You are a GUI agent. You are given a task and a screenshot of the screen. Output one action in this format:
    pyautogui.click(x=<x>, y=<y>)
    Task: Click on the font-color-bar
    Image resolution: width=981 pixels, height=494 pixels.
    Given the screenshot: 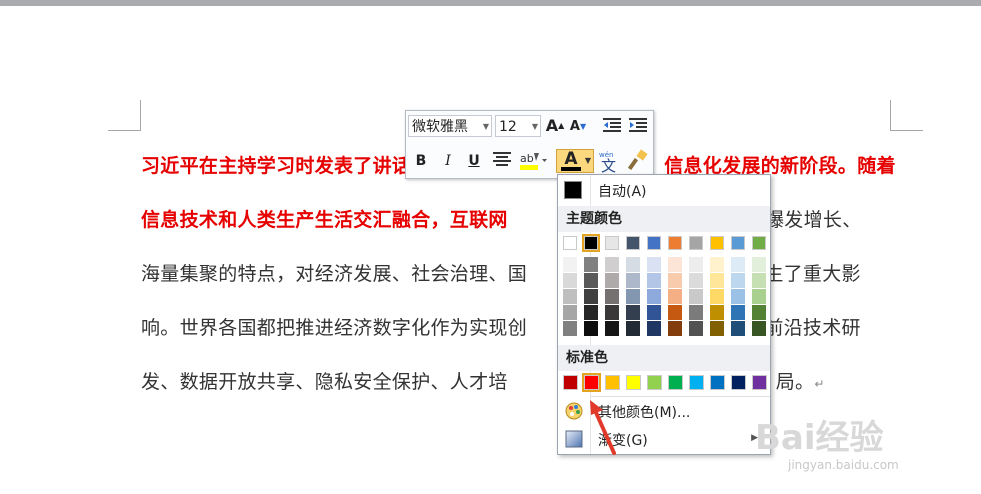 What is the action you would take?
    pyautogui.click(x=571, y=169)
    